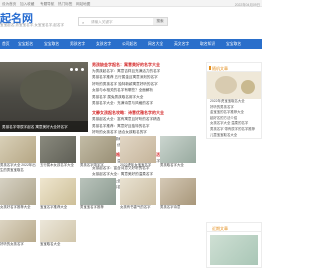 Image resolution: width=320 pixels, height=268 pixels. What do you see at coordinates (207, 44) in the screenshot?
I see `nav-item: 取名知识` at bounding box center [207, 44].